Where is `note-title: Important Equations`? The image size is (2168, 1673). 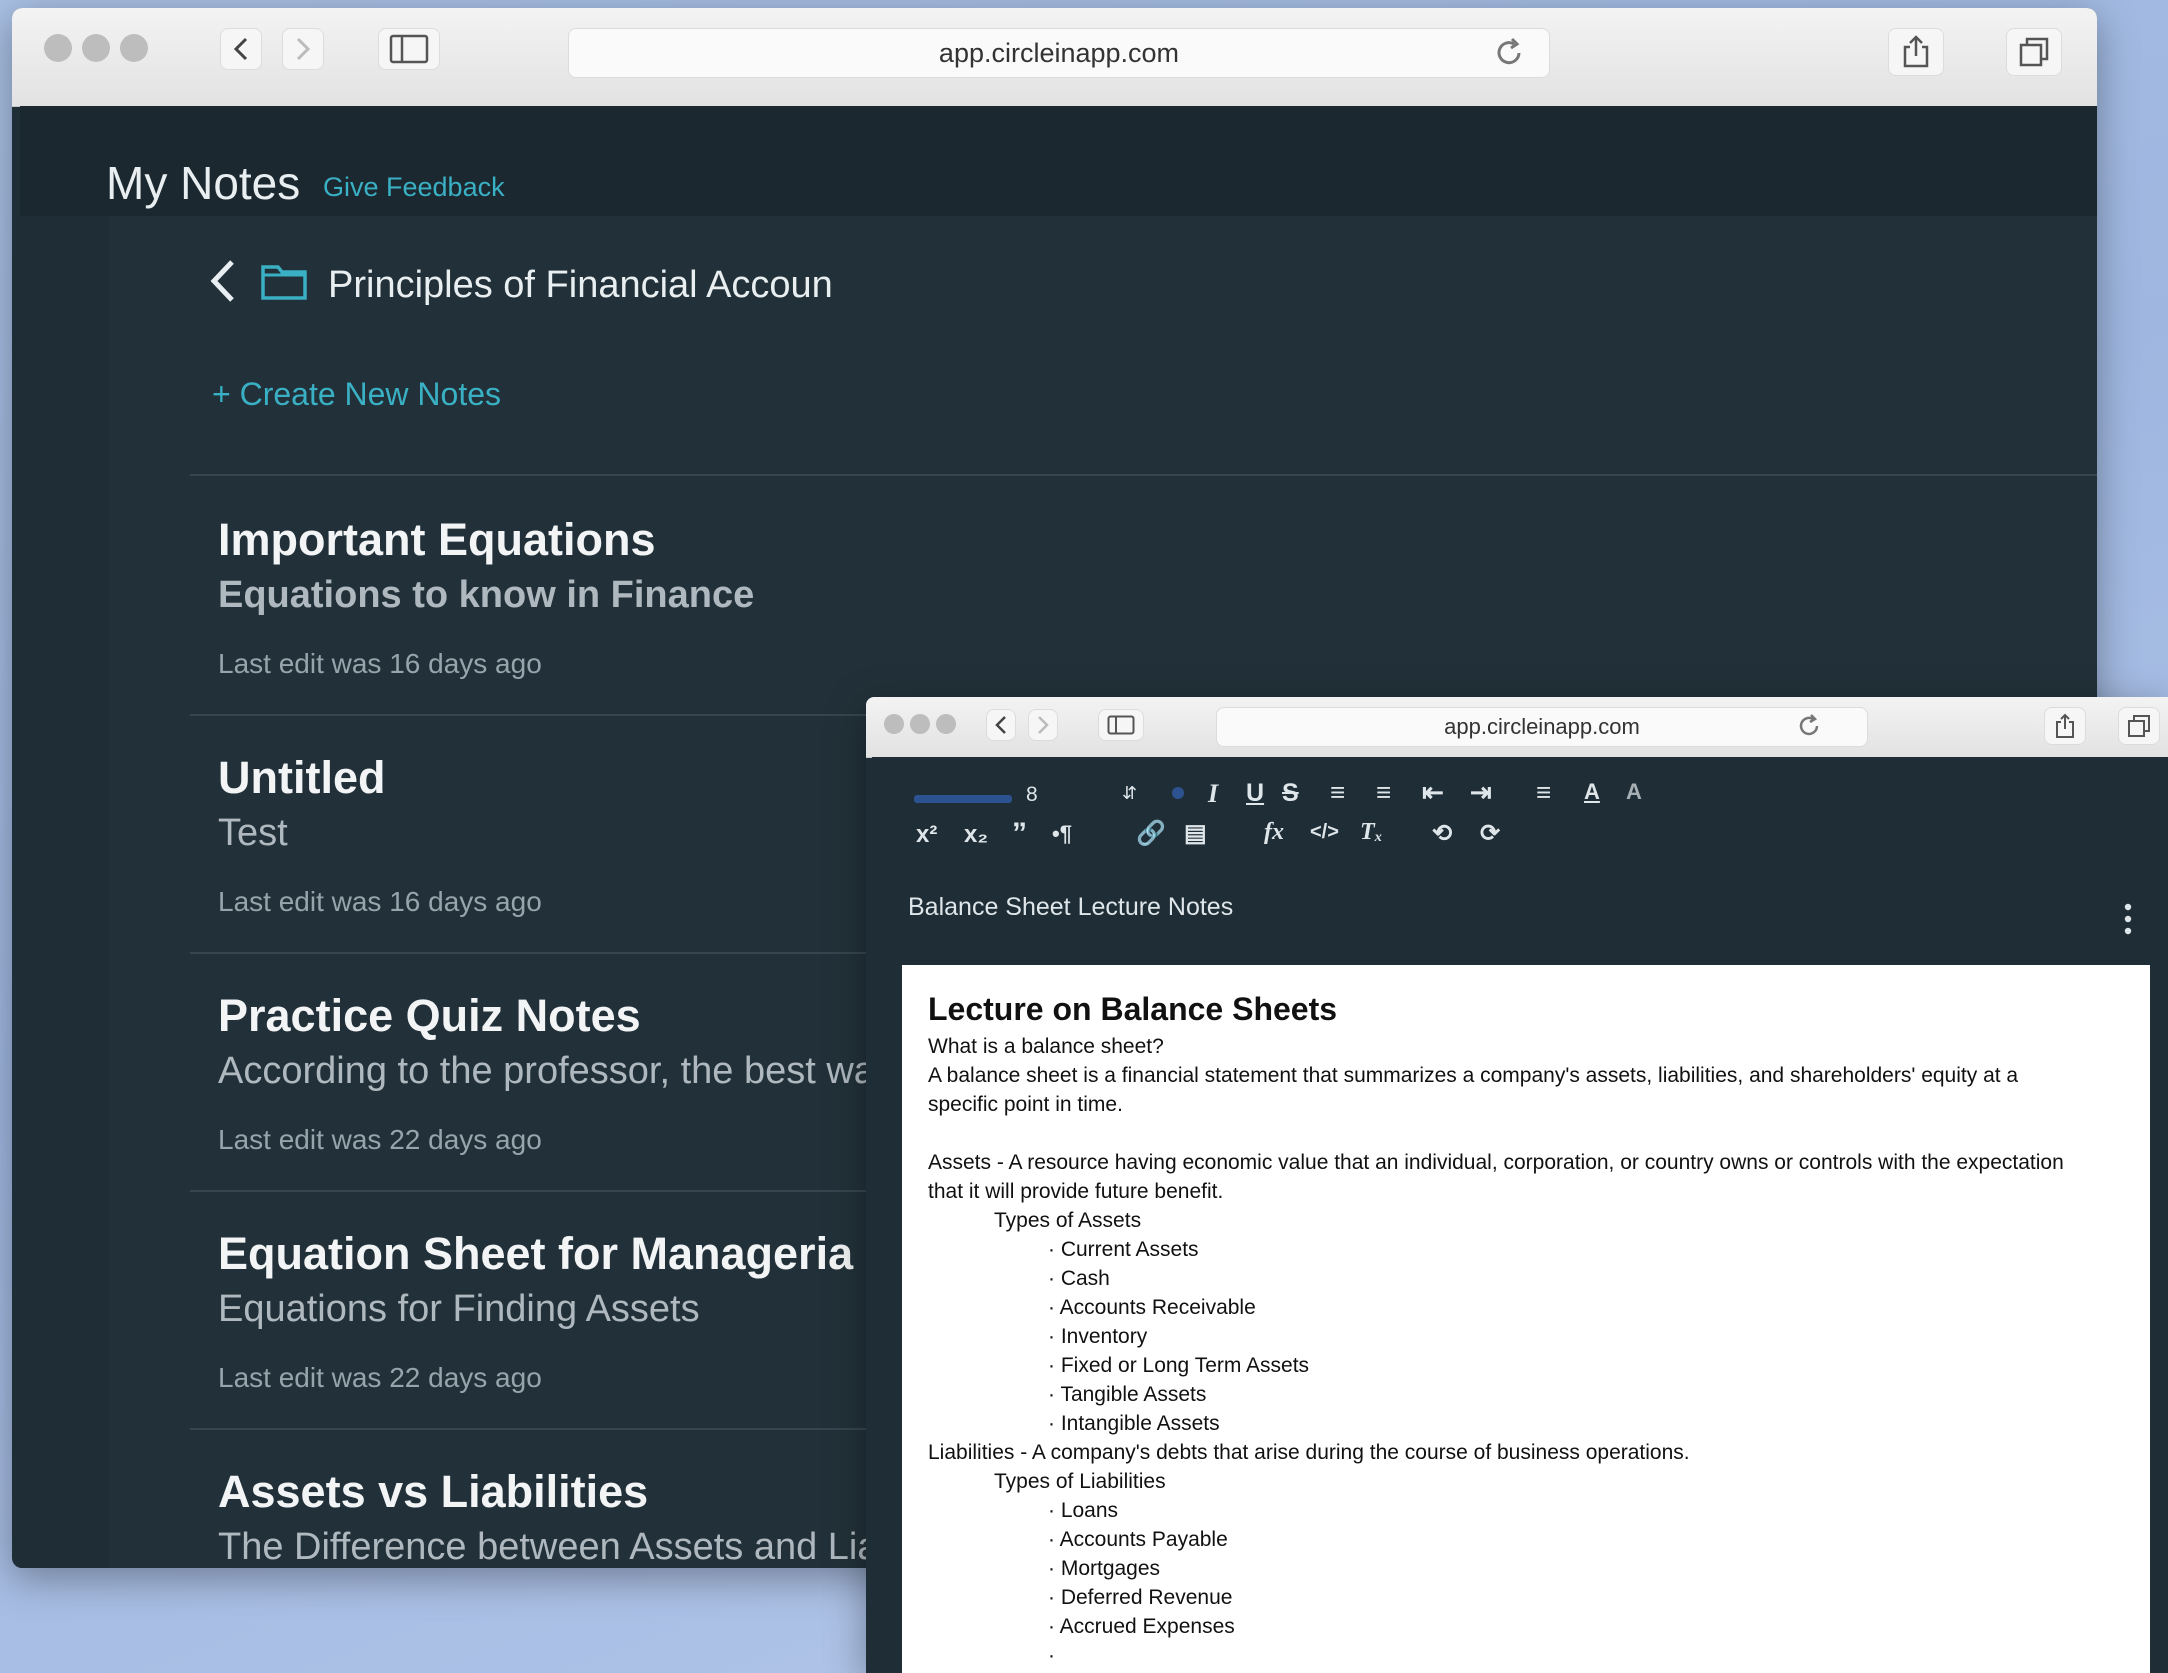 note-title: Important Equations is located at coordinates (437, 539).